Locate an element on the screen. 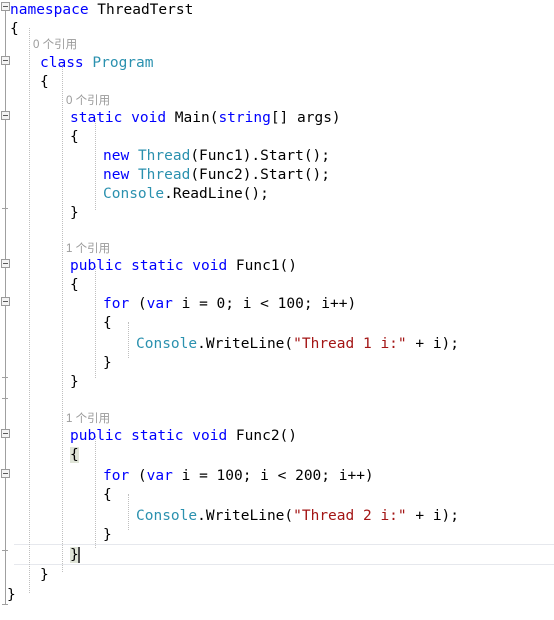 Image resolution: width=554 pixels, height=620 pixels. code-token: class is located at coordinates (62, 63).